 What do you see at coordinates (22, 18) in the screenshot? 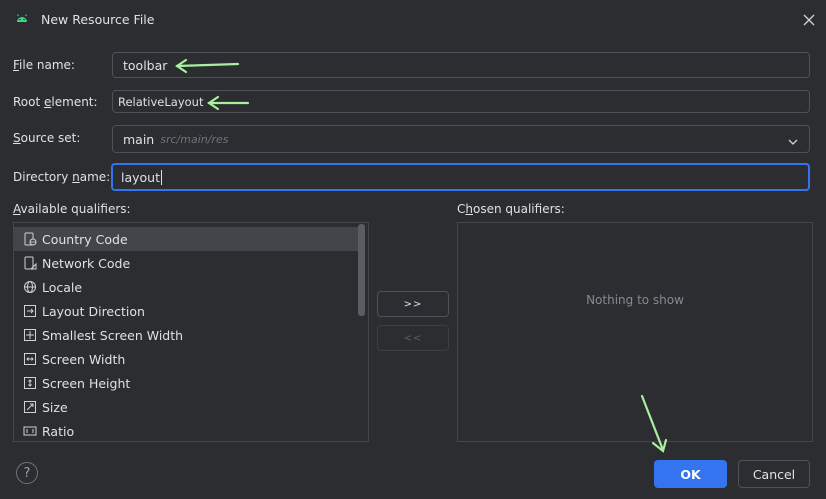
I see `android-icon` at bounding box center [22, 18].